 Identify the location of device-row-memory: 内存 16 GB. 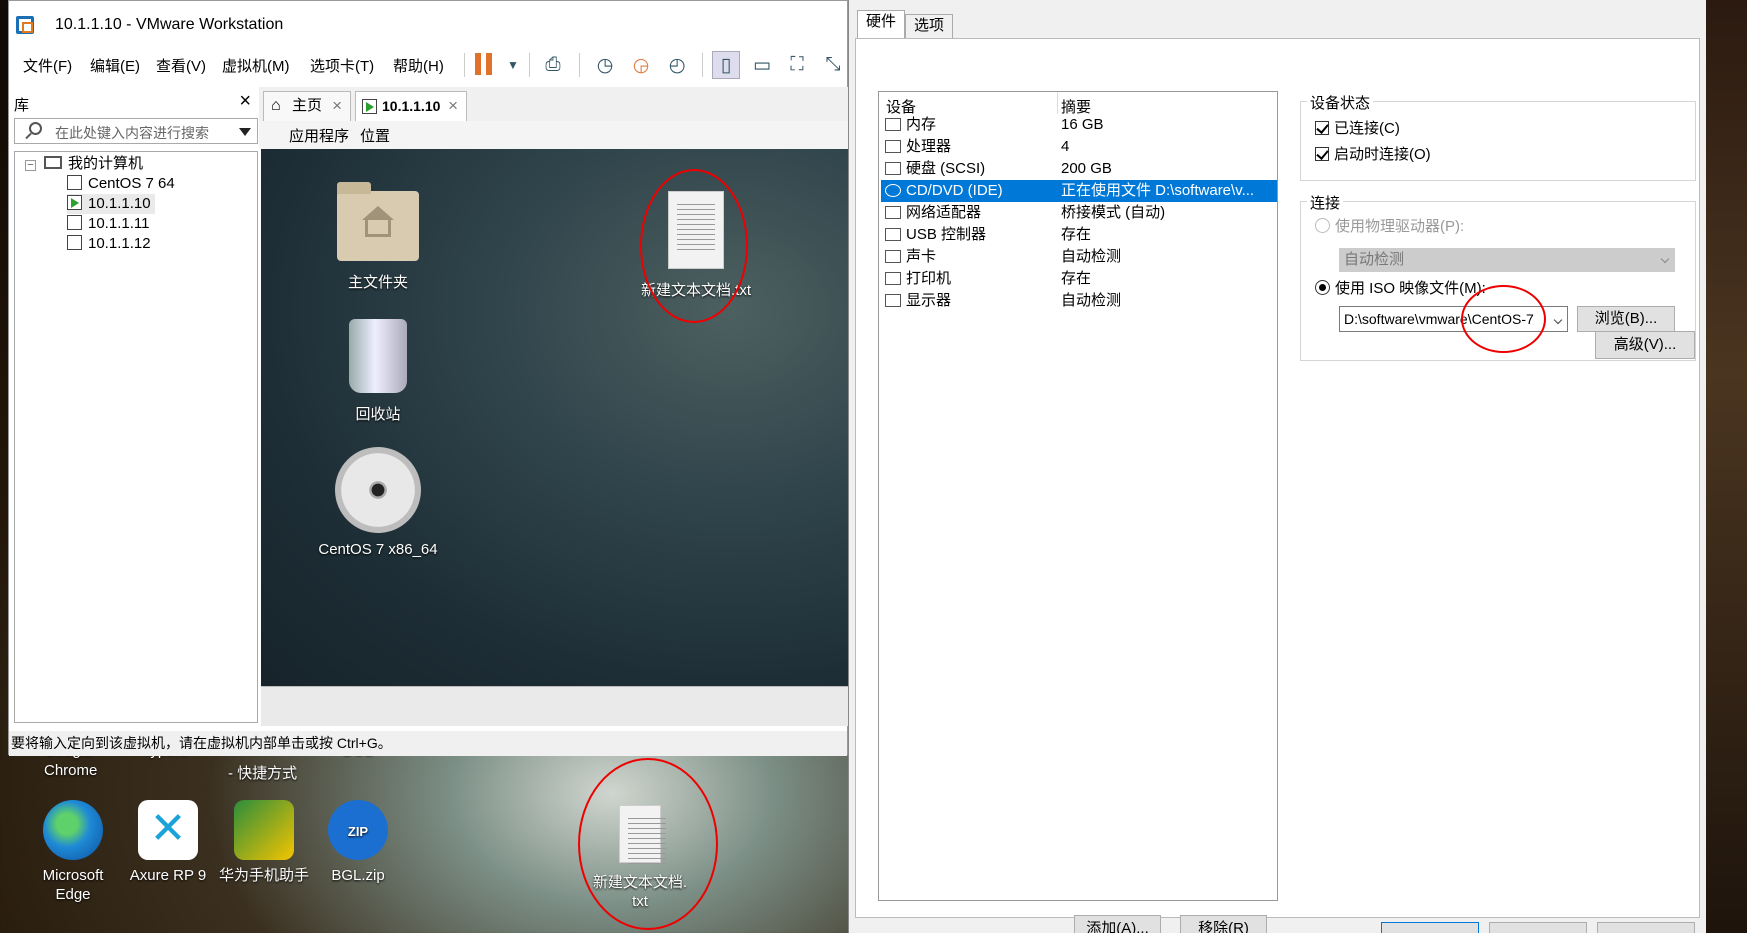
(1079, 125).